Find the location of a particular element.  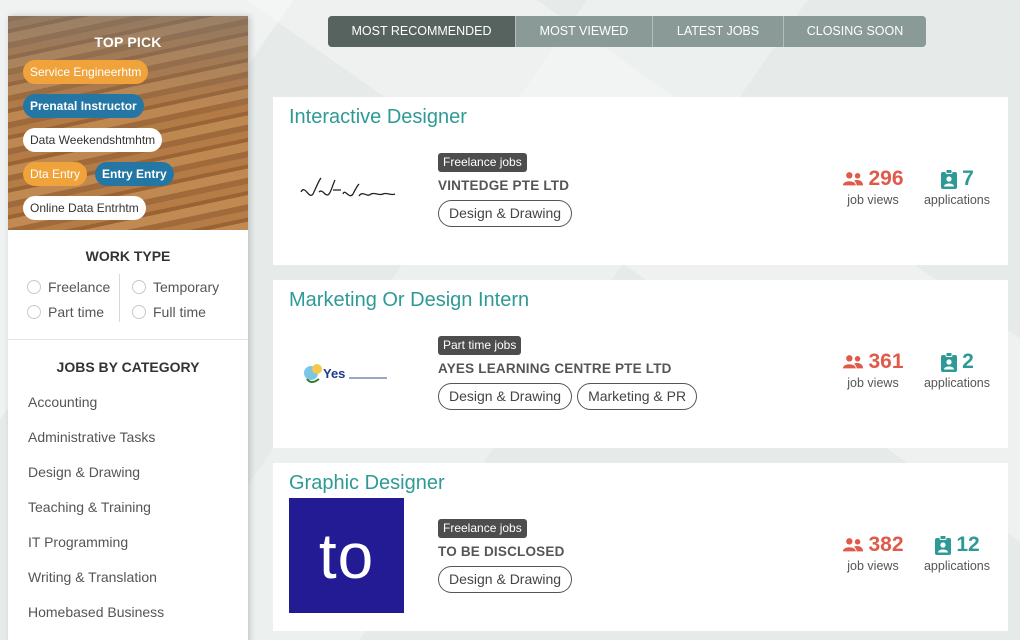

signature-logo-icon is located at coordinates (347, 186).